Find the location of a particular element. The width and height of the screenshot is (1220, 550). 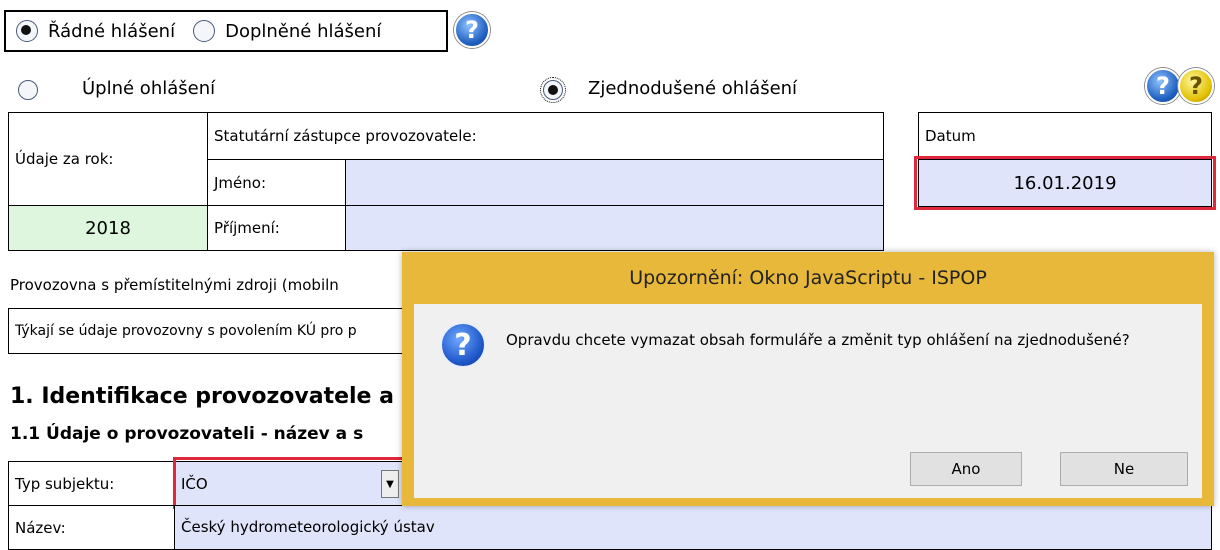

year-label-cell: Údaje za rok: is located at coordinates (108, 159).